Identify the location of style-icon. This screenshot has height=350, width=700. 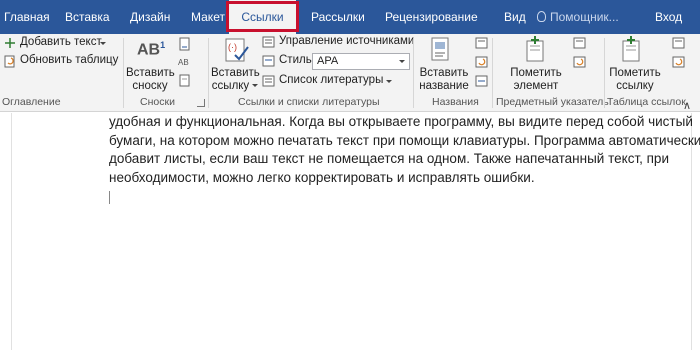
(268, 61).